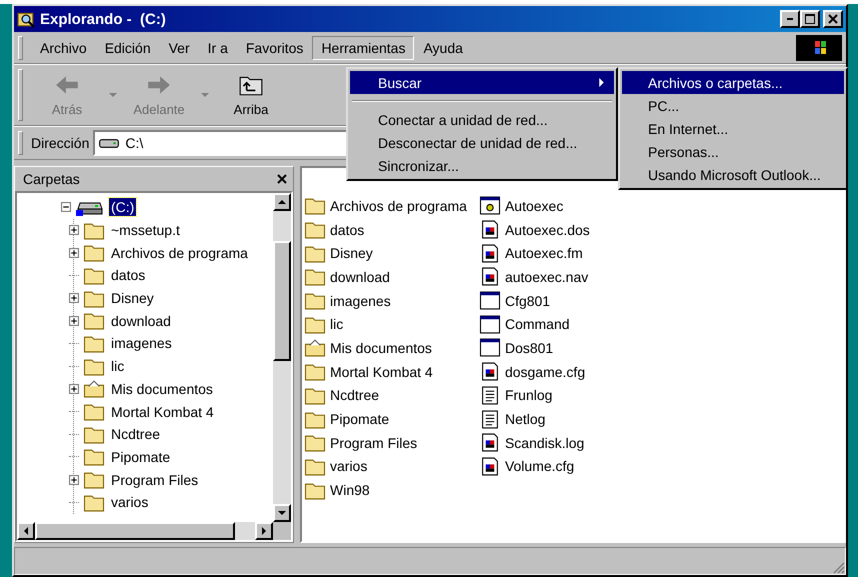 The width and height of the screenshot is (858, 577). I want to click on drive-icon, so click(109, 143).